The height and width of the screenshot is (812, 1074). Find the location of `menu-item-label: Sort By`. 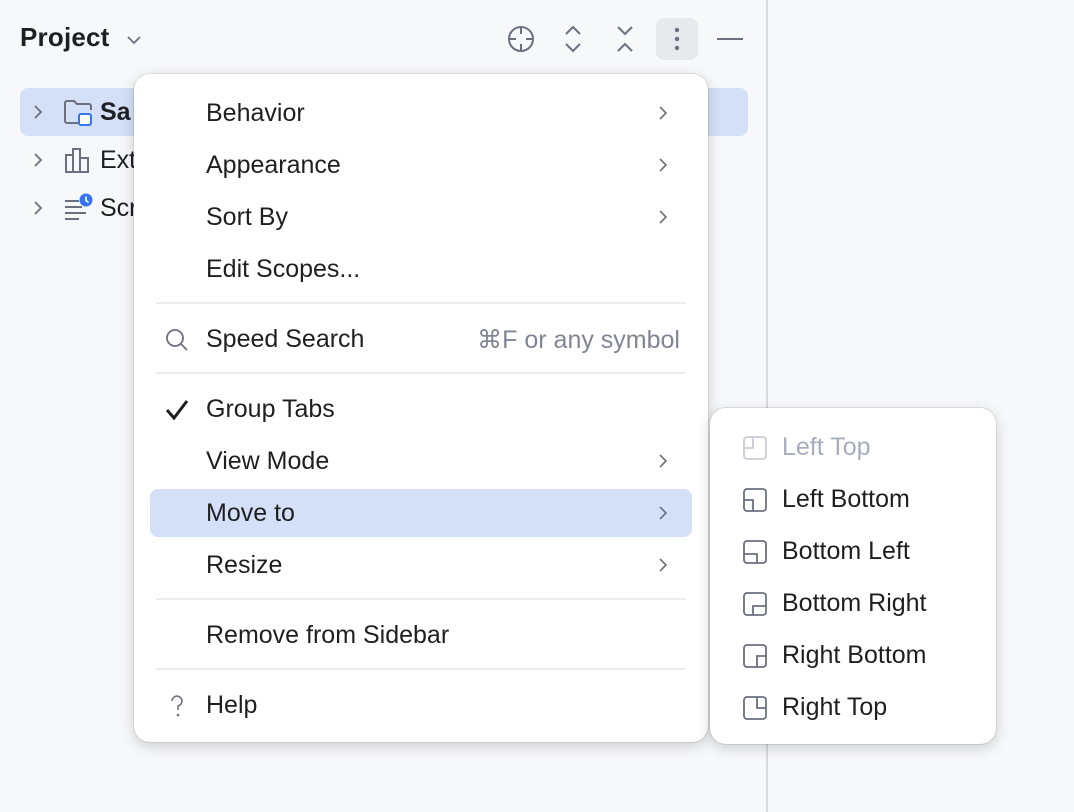

menu-item-label: Sort By is located at coordinates (247, 217).